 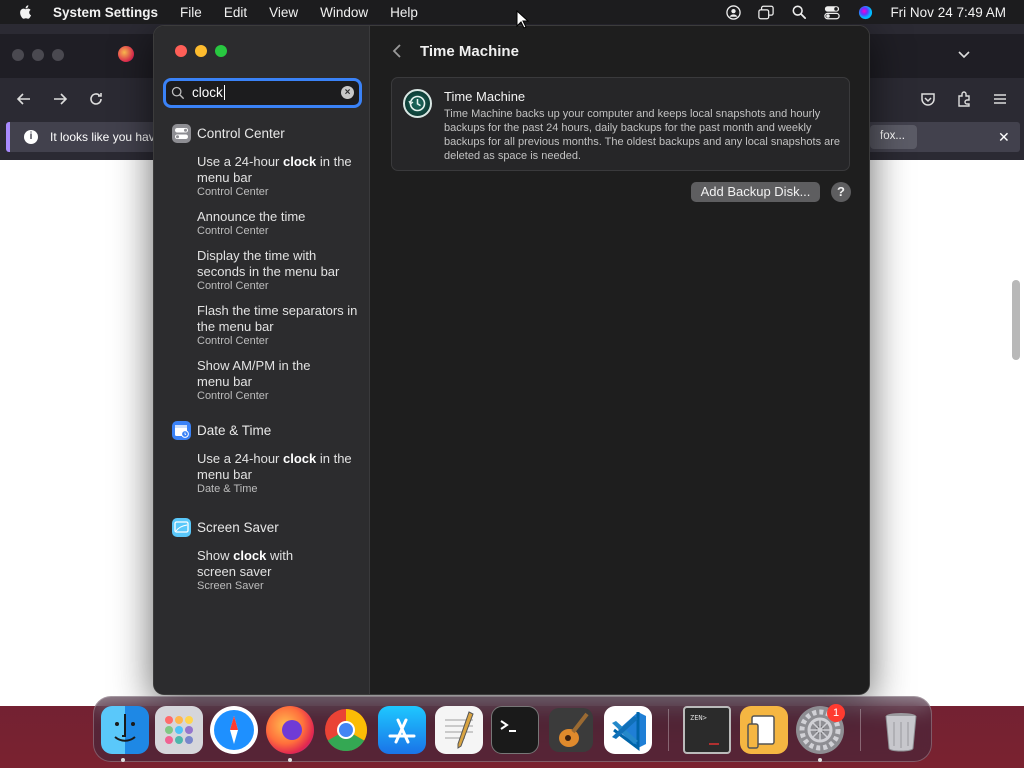 What do you see at coordinates (928, 99) in the screenshot?
I see `pocket-icon` at bounding box center [928, 99].